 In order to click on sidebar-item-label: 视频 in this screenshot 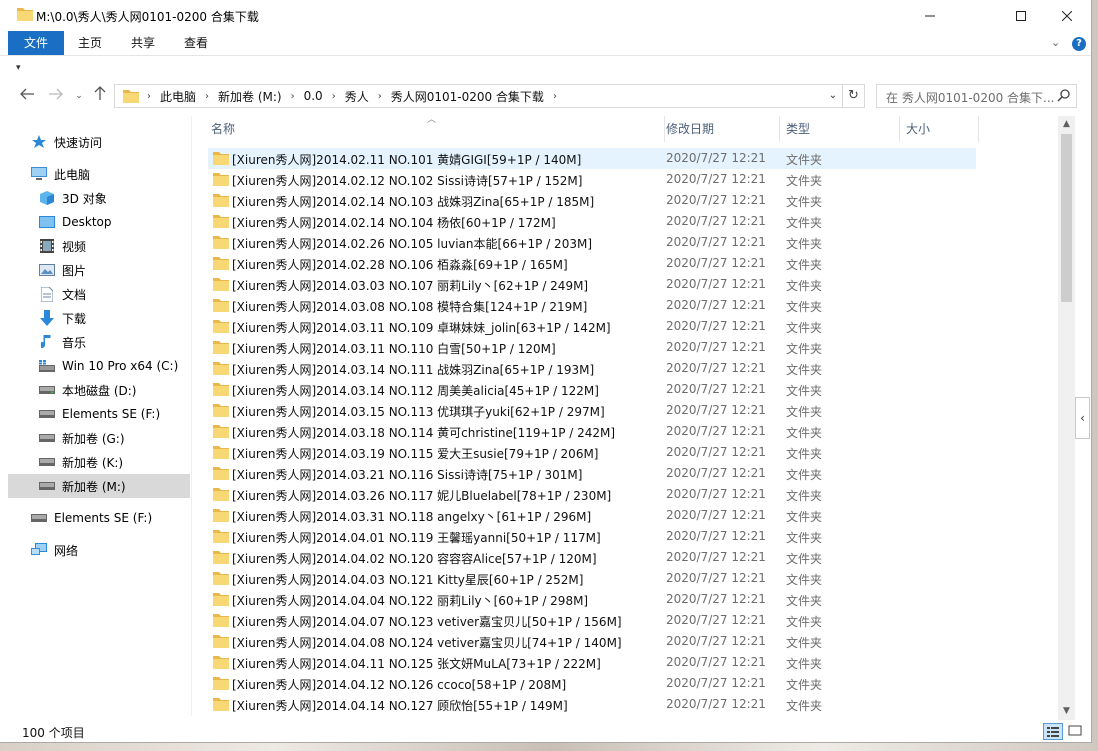, I will do `click(74, 246)`.